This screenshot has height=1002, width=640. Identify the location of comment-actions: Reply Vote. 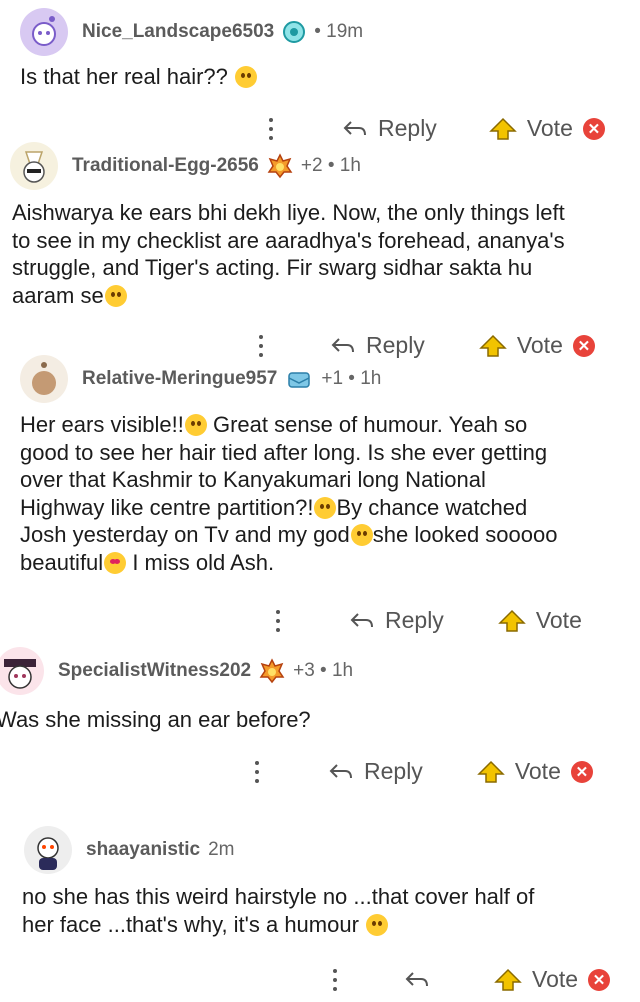
(428, 620).